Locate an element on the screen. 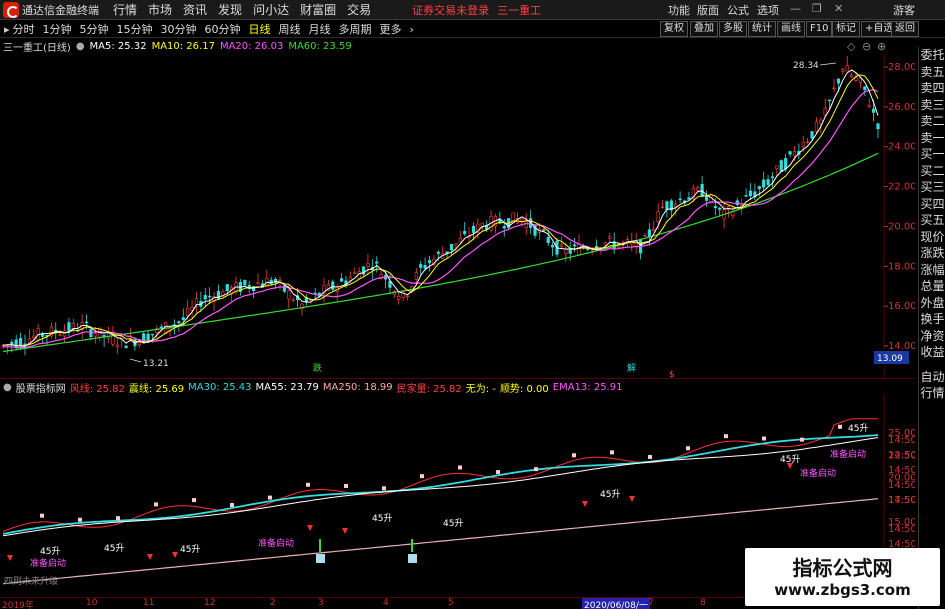  indicator-ma55: MA55: 23.79 is located at coordinates (287, 387).